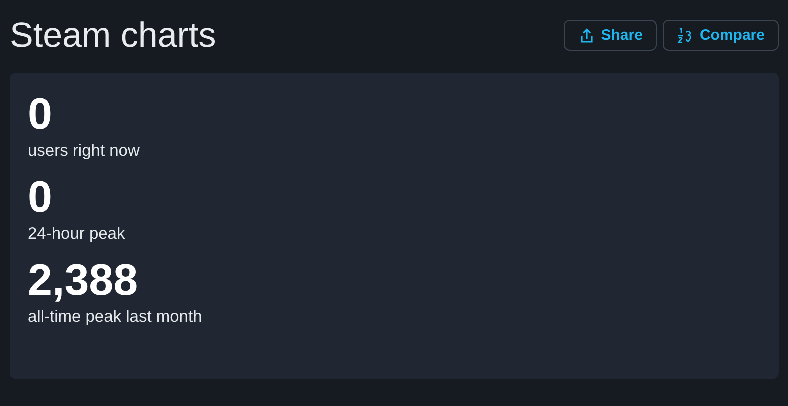 Image resolution: width=788 pixels, height=406 pixels. I want to click on stat-value: 2,388, so click(84, 281).